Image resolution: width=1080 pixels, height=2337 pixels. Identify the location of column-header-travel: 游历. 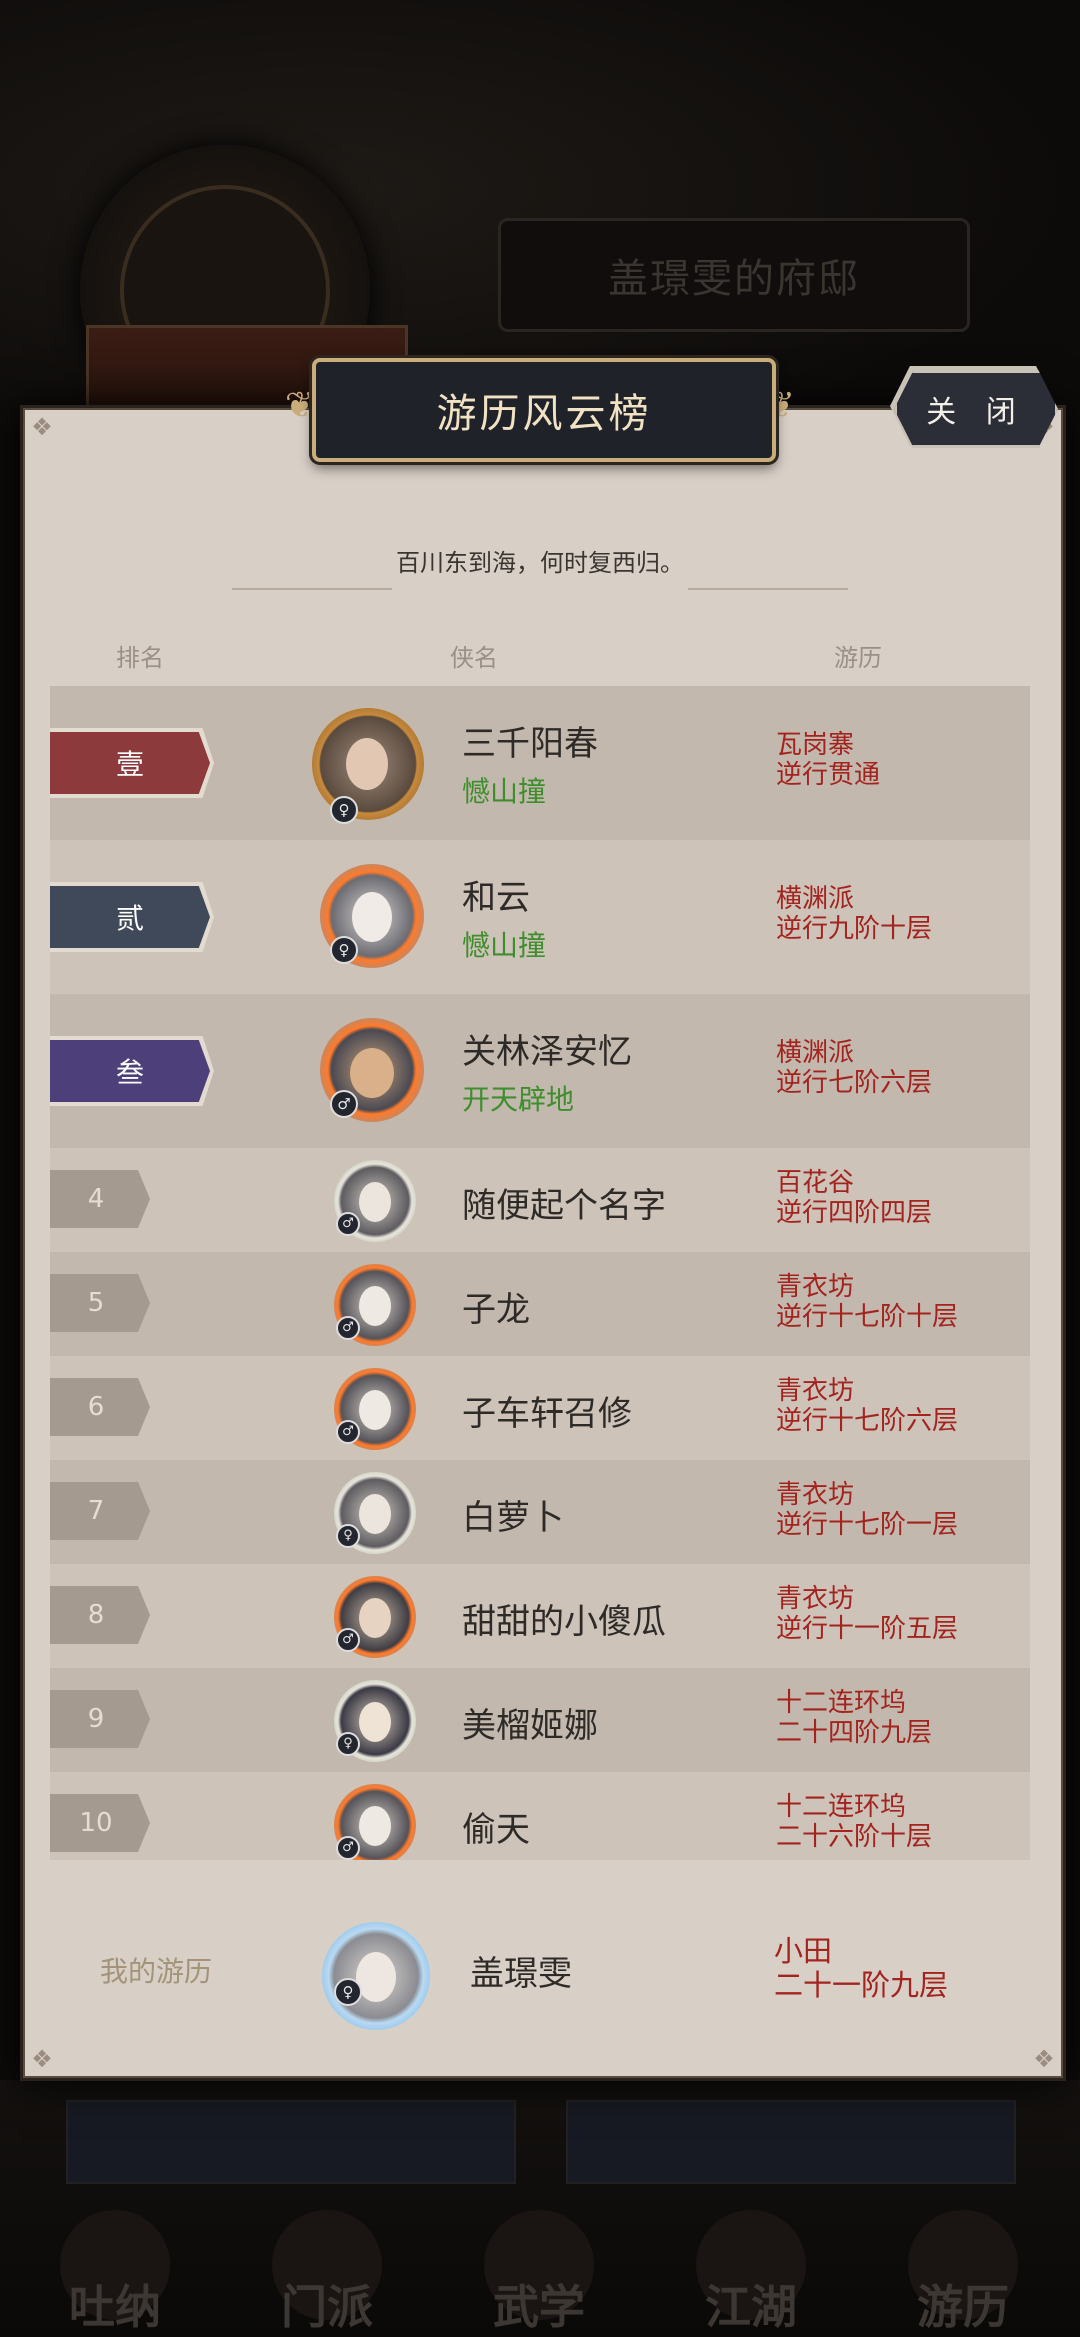
(858, 658).